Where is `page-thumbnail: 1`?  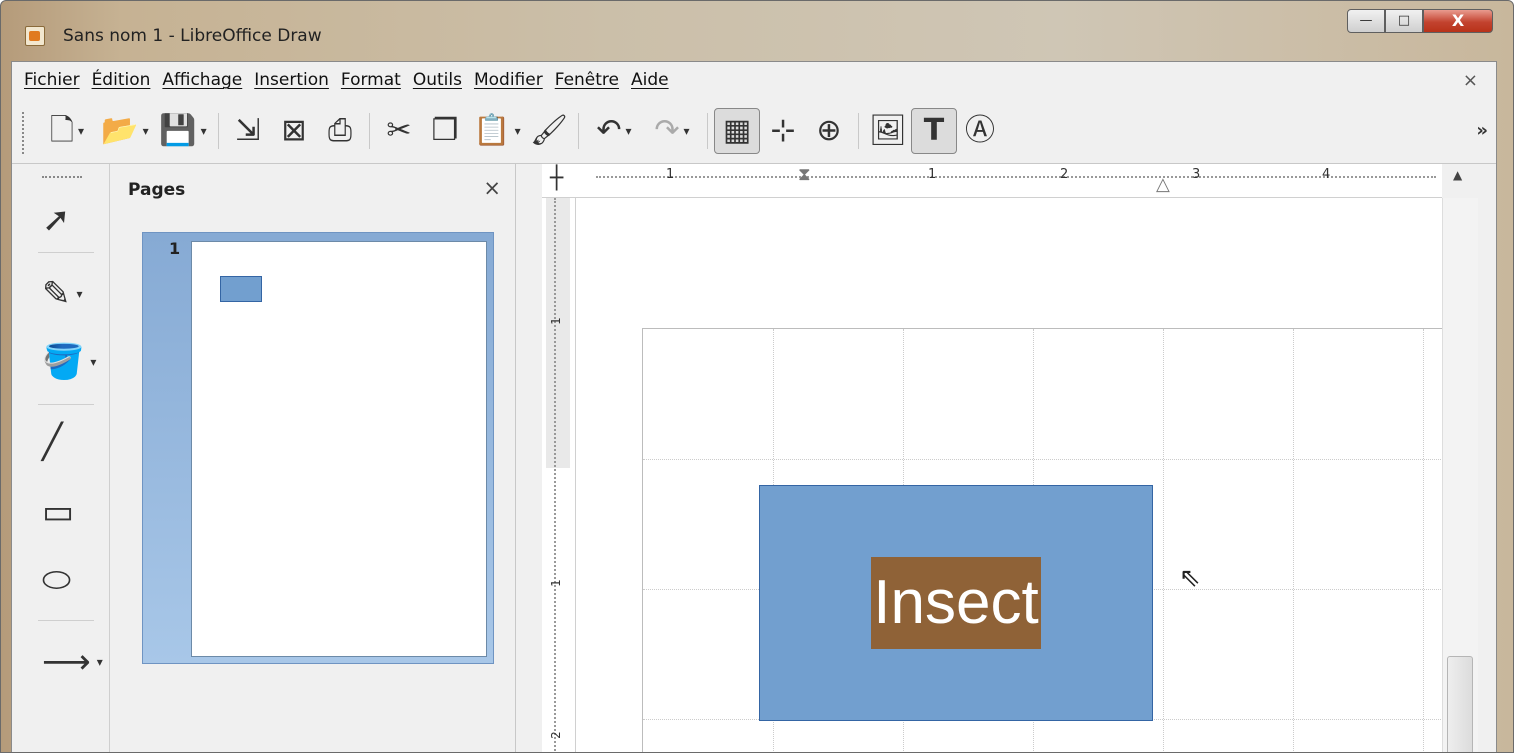
page-thumbnail: 1 is located at coordinates (318, 448).